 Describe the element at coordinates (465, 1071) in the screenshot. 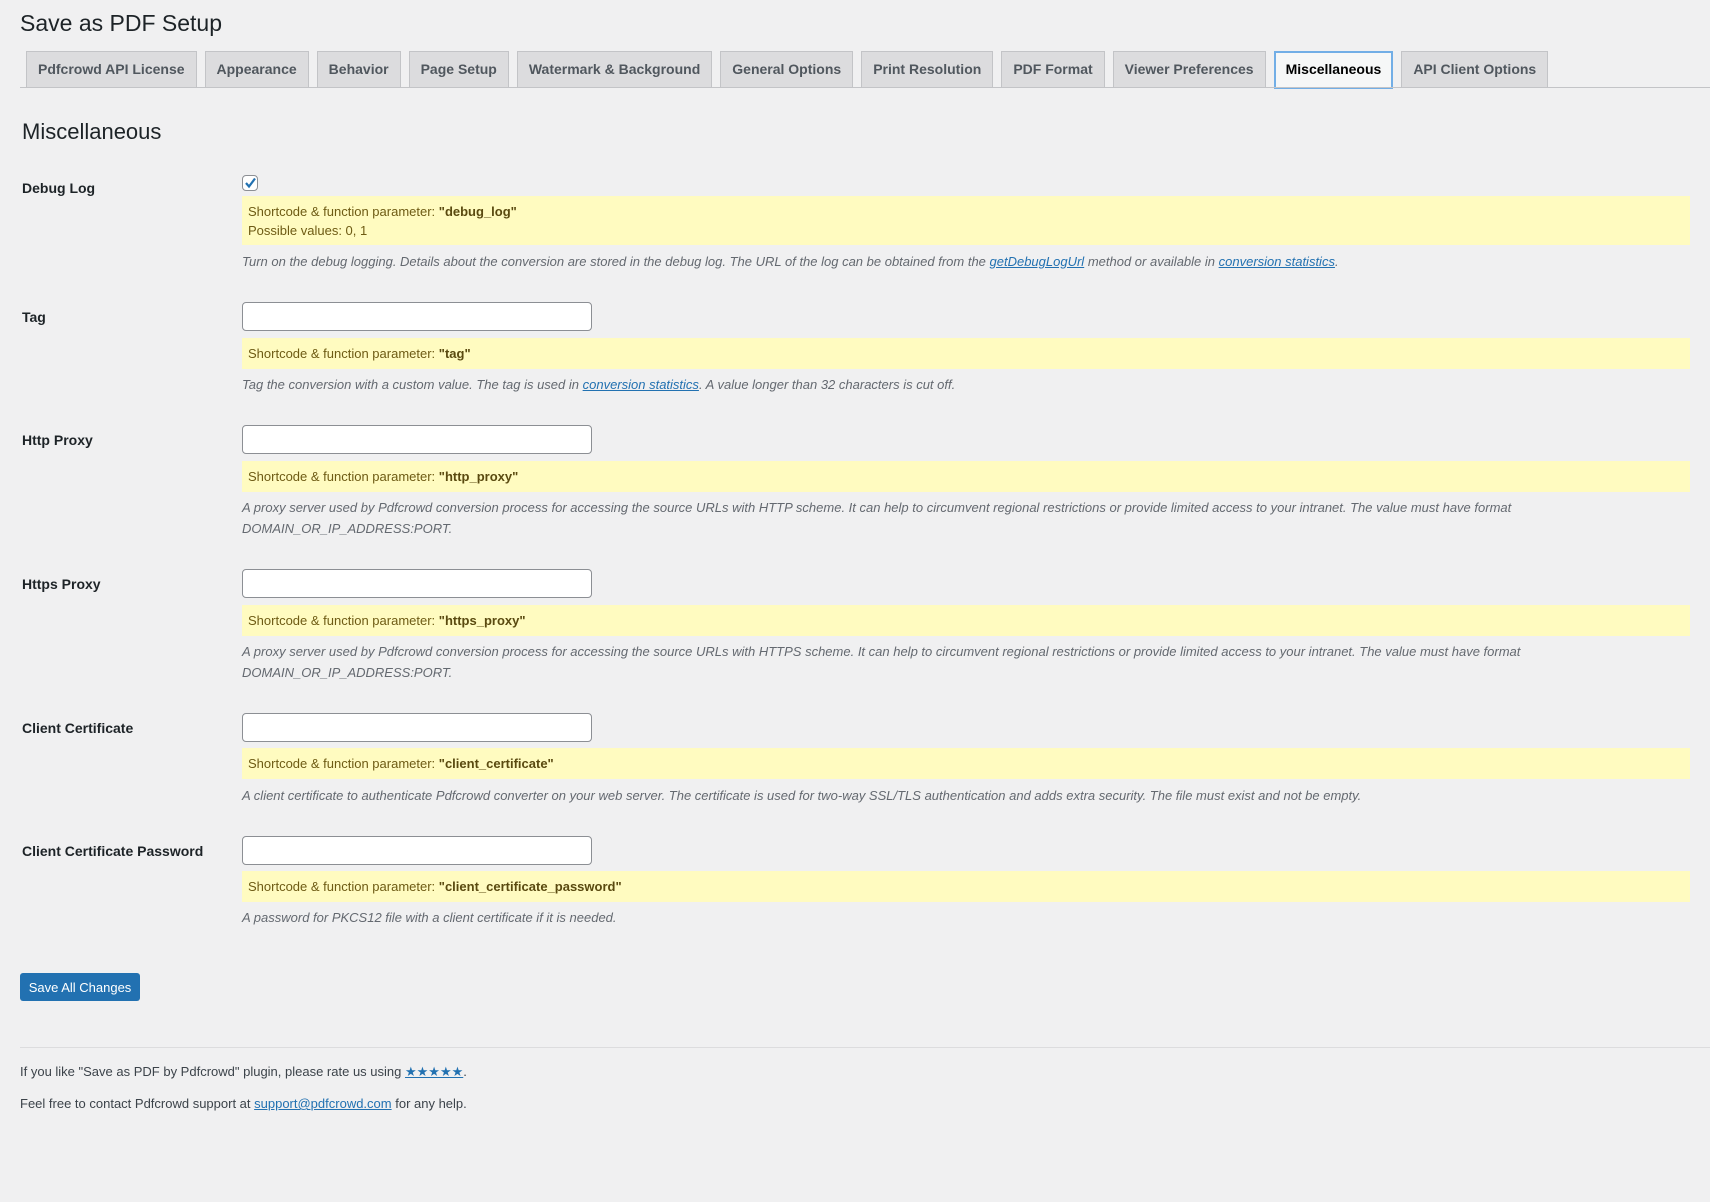

I see `rate-text-end: .` at that location.